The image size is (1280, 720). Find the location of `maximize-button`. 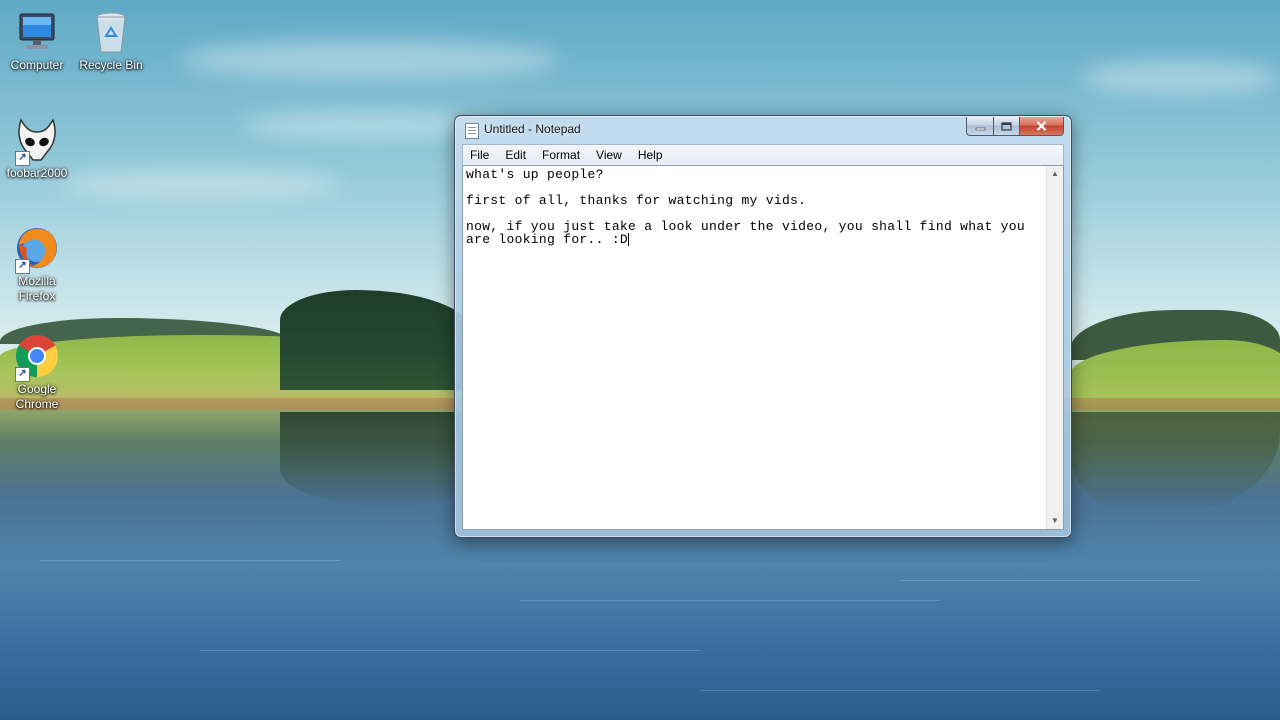

maximize-button is located at coordinates (1007, 126).